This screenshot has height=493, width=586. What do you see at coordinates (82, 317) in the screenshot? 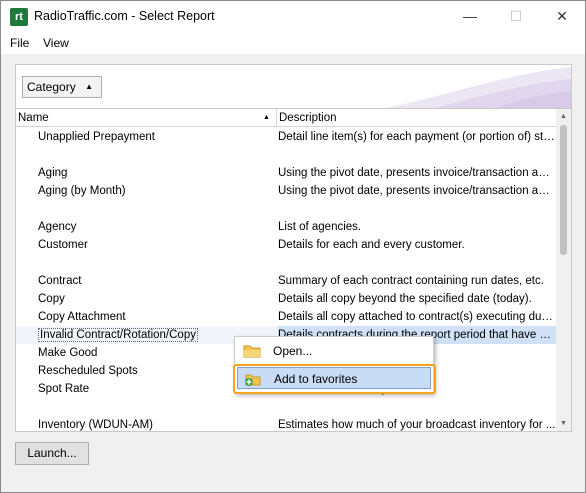
I see `report-name-text: Copy Attachment` at bounding box center [82, 317].